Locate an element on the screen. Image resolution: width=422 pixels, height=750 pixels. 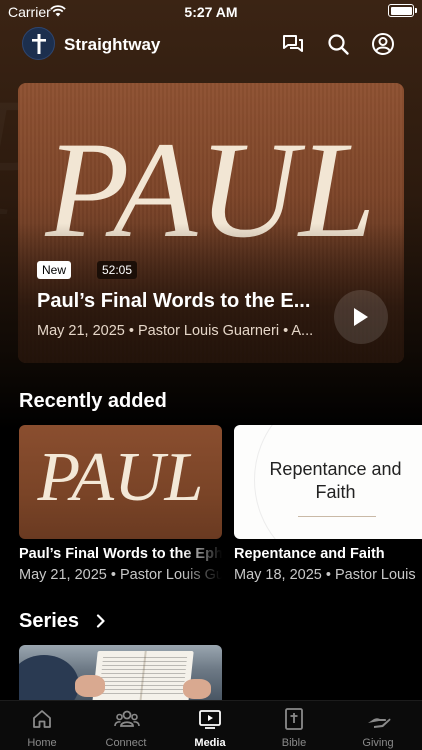
play-screen-icon is located at coordinates (210, 719).